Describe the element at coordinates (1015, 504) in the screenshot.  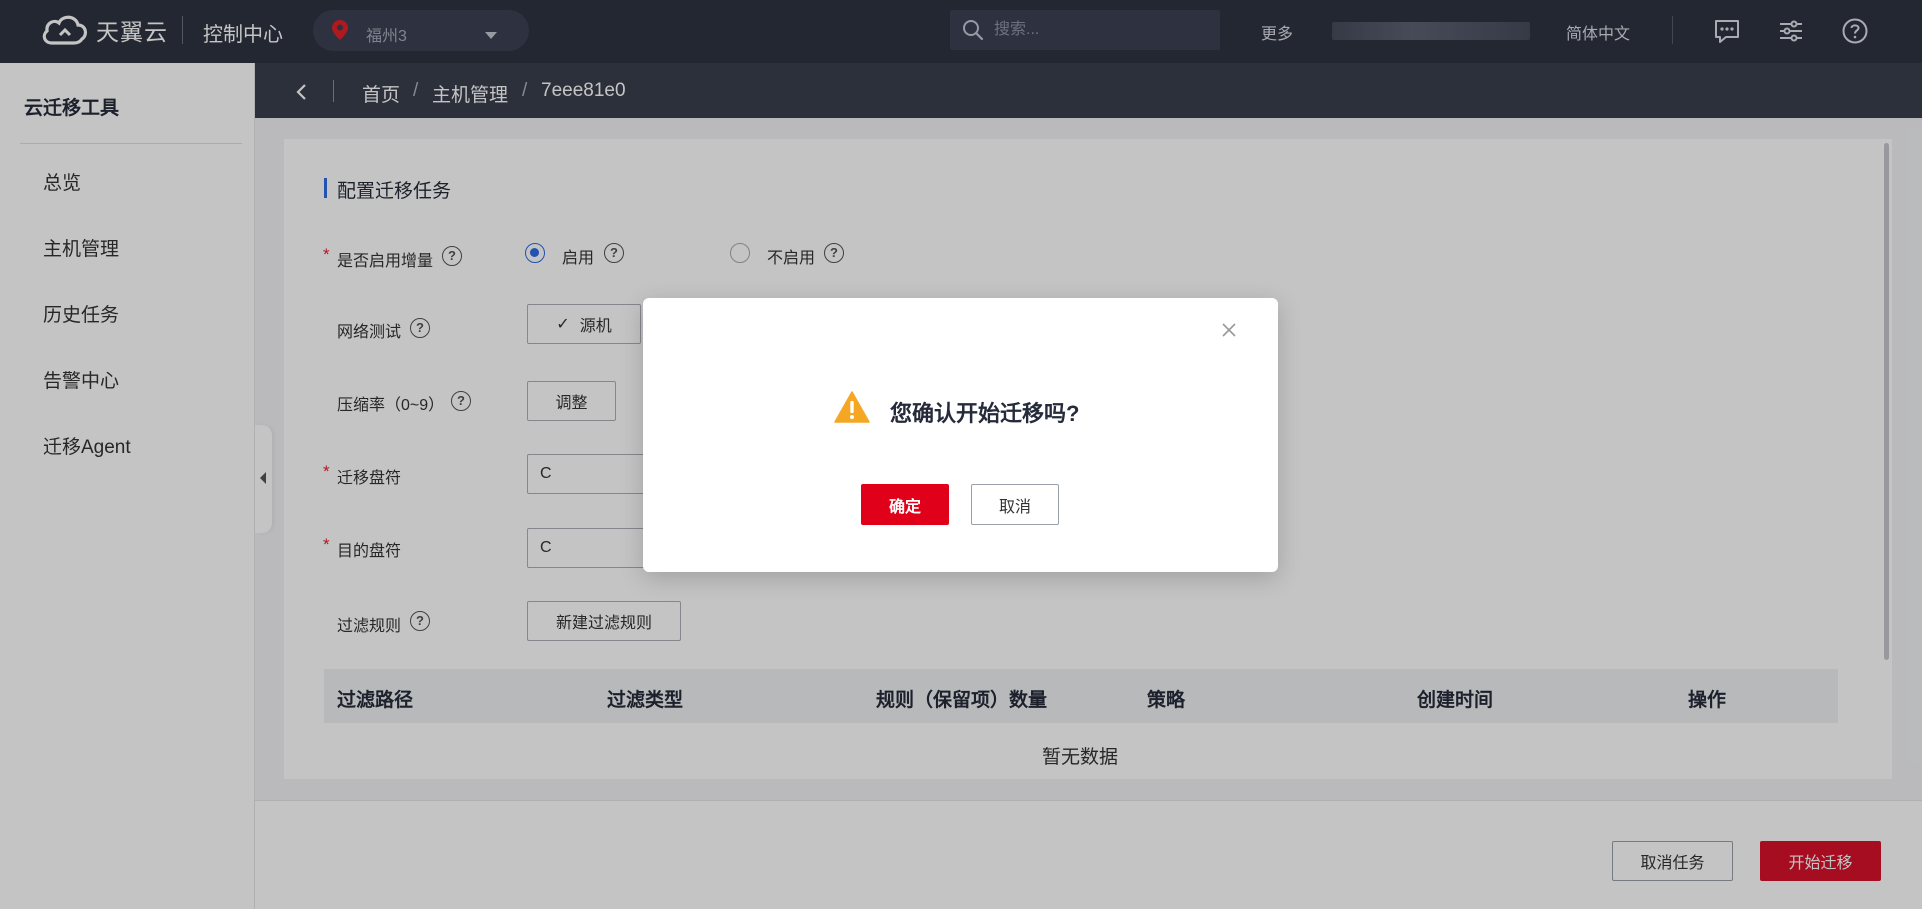
I see `dialog-cancel-button: 取消` at that location.